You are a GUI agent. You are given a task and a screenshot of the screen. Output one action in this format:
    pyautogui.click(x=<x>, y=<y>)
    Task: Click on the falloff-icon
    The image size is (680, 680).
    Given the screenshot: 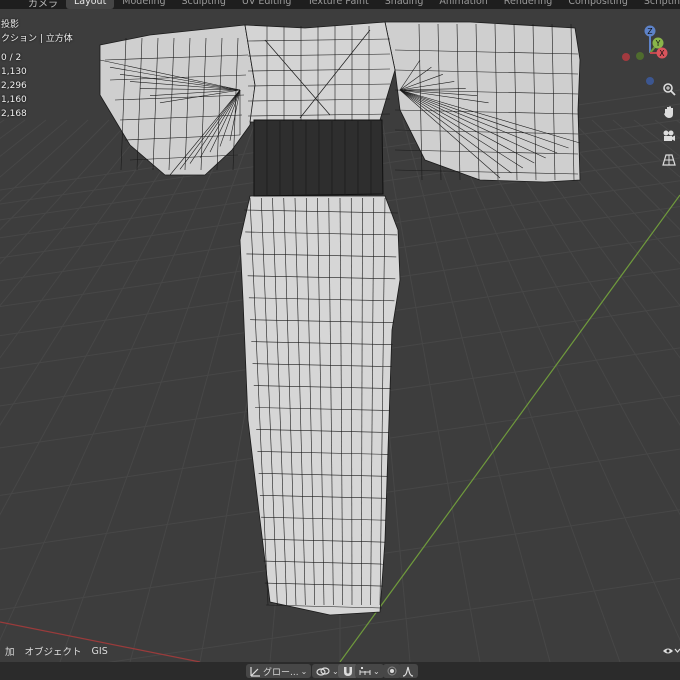 What is the action you would take?
    pyautogui.click(x=408, y=671)
    